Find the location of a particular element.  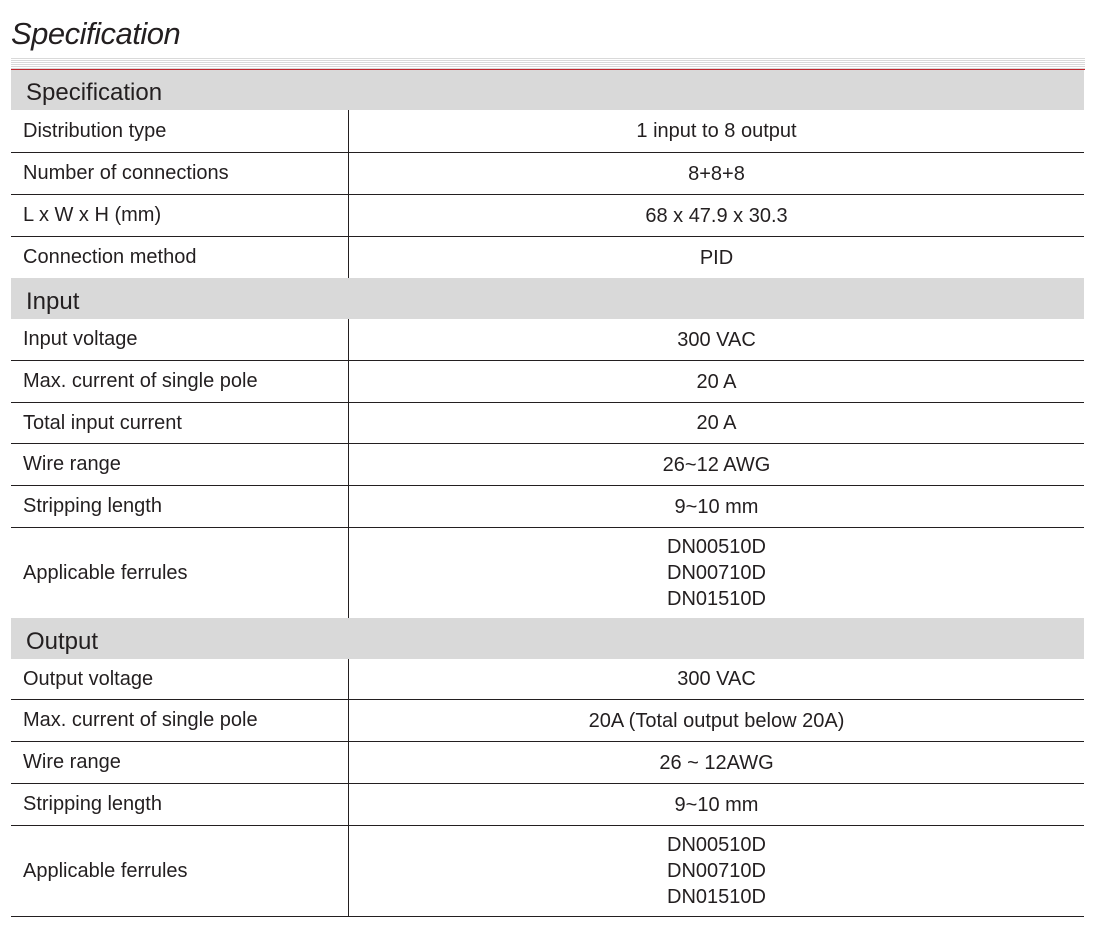

spec-value: 26 ~ 12AWG is located at coordinates (716, 762).